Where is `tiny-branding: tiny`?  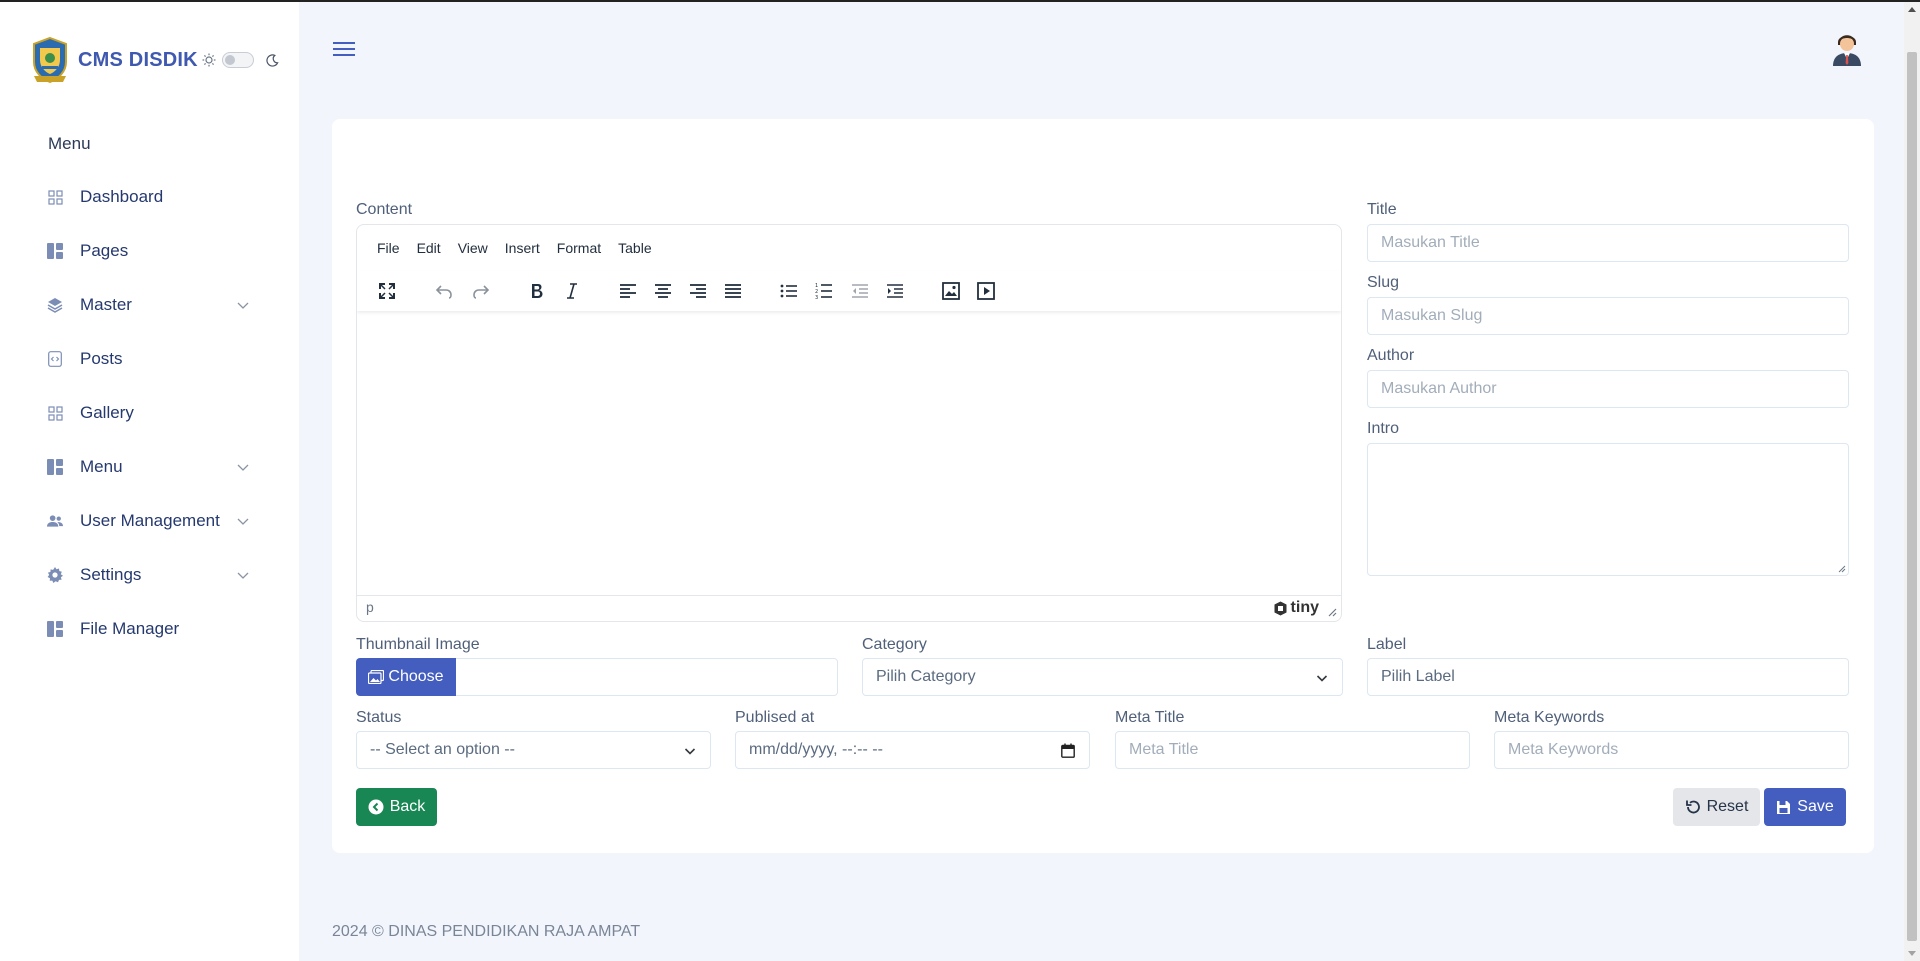 tiny-branding: tiny is located at coordinates (1296, 608).